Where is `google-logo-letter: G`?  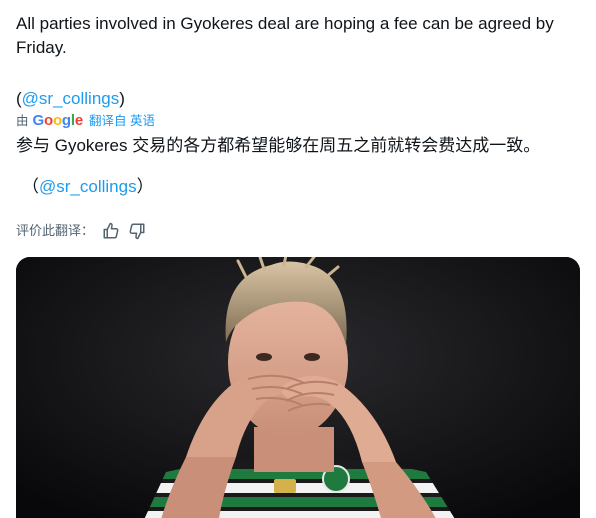 google-logo-letter: G is located at coordinates (38, 120).